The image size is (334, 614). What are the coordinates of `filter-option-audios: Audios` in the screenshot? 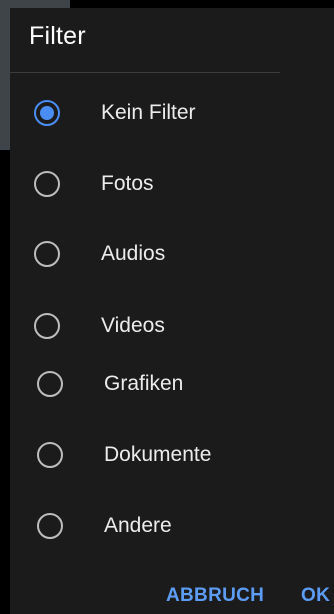 It's located at (160, 254).